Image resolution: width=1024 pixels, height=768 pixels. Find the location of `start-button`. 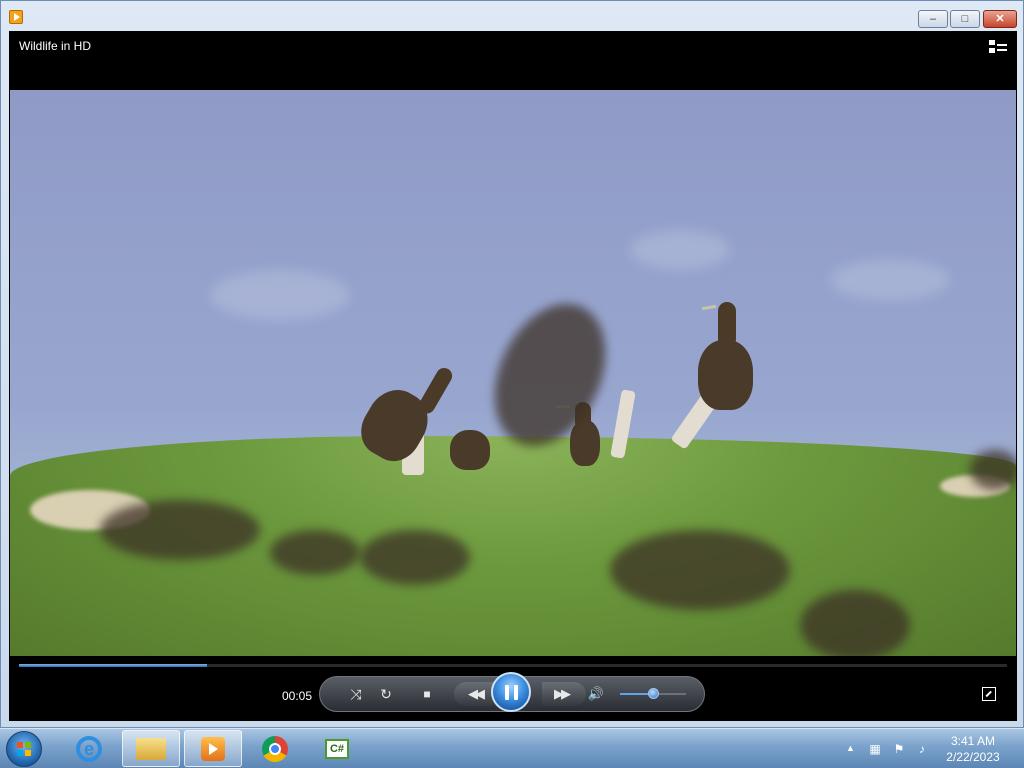

start-button is located at coordinates (24, 749).